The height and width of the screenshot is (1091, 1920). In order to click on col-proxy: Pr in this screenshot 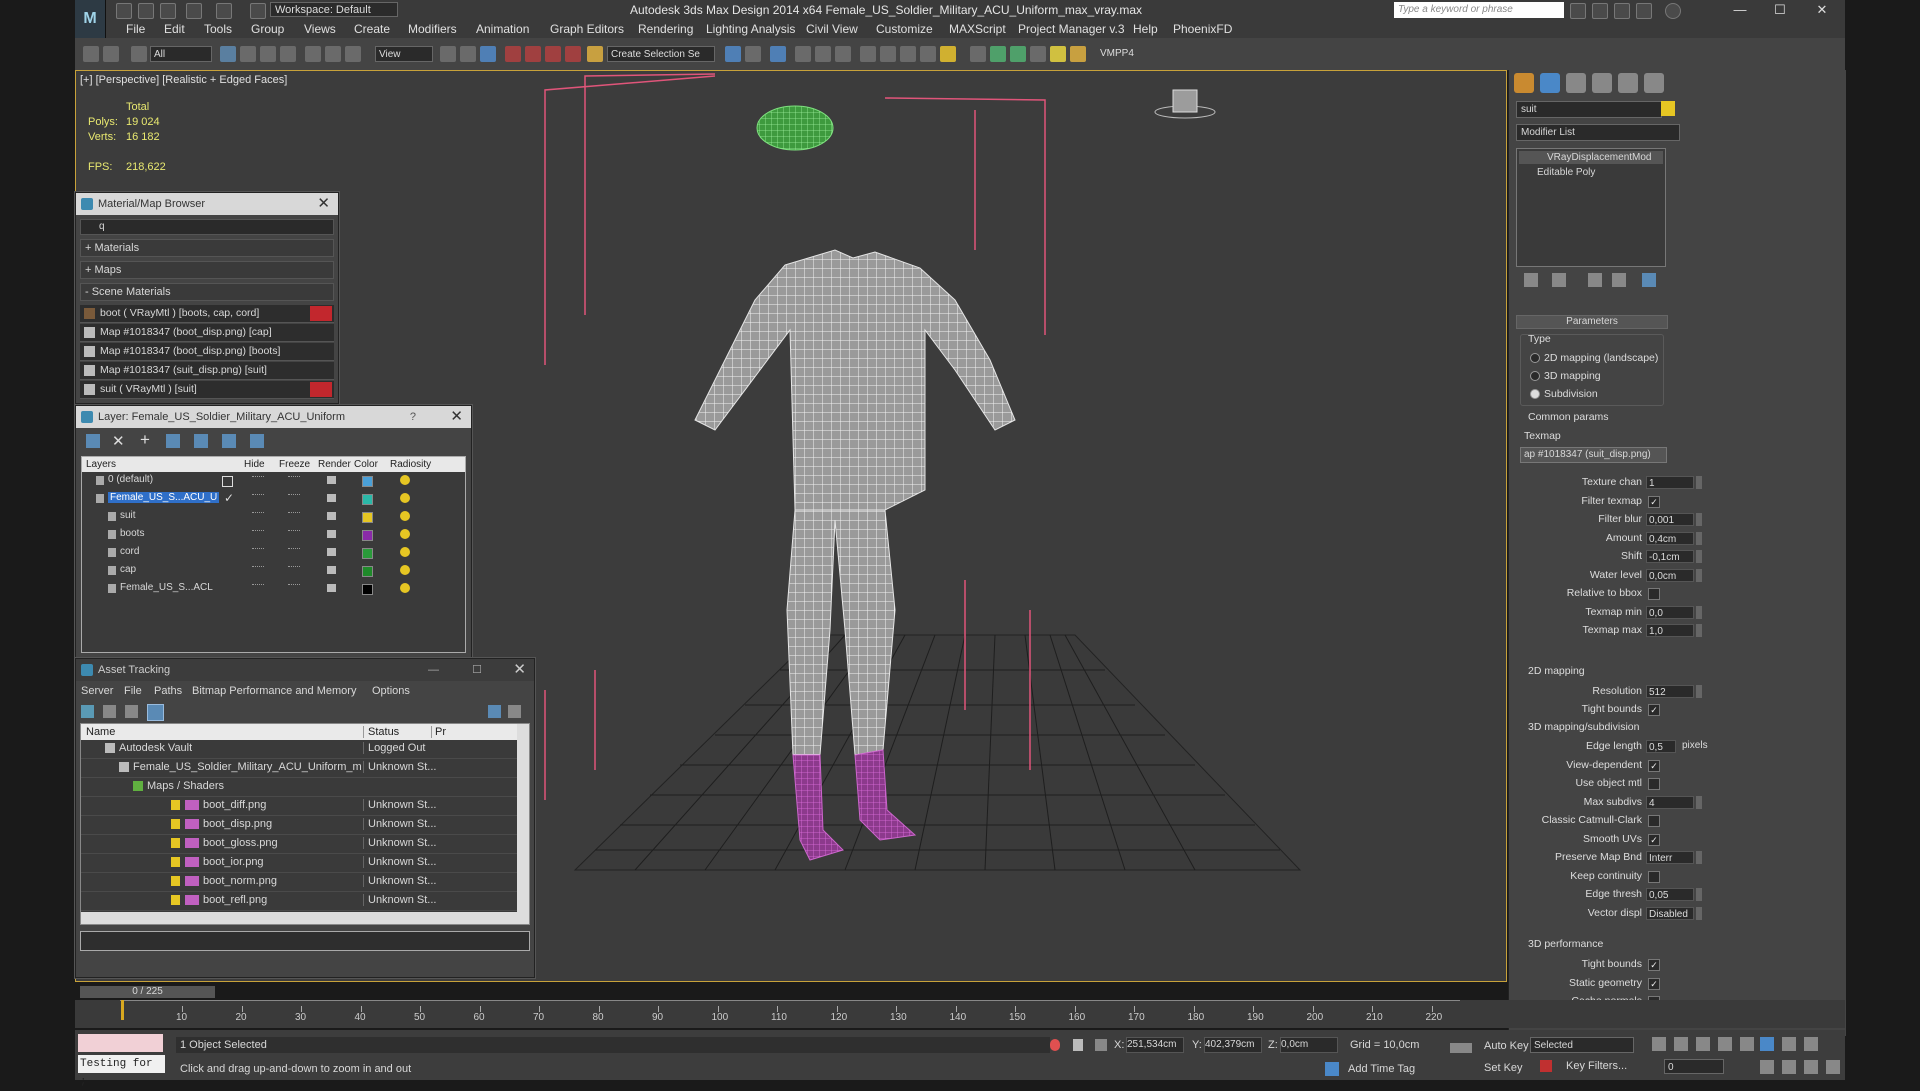, I will do `click(438, 732)`.